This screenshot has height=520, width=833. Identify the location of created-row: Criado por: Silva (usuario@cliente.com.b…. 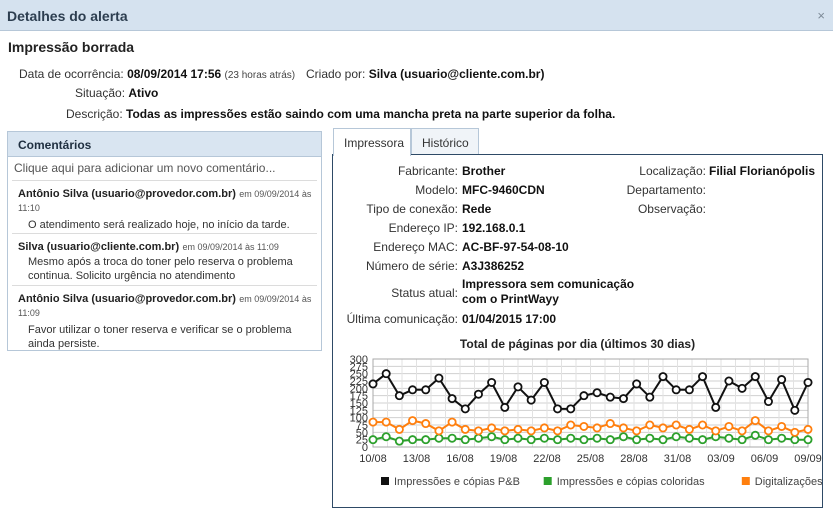
(425, 74).